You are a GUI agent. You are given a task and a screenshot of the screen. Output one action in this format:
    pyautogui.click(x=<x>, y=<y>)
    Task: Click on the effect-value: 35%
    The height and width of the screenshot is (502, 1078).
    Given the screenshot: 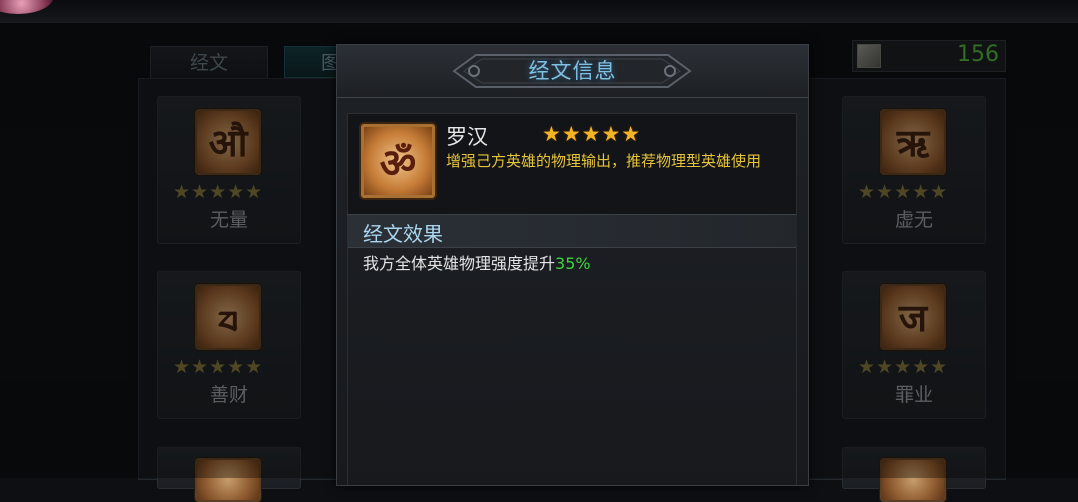 What is the action you would take?
    pyautogui.click(x=573, y=263)
    